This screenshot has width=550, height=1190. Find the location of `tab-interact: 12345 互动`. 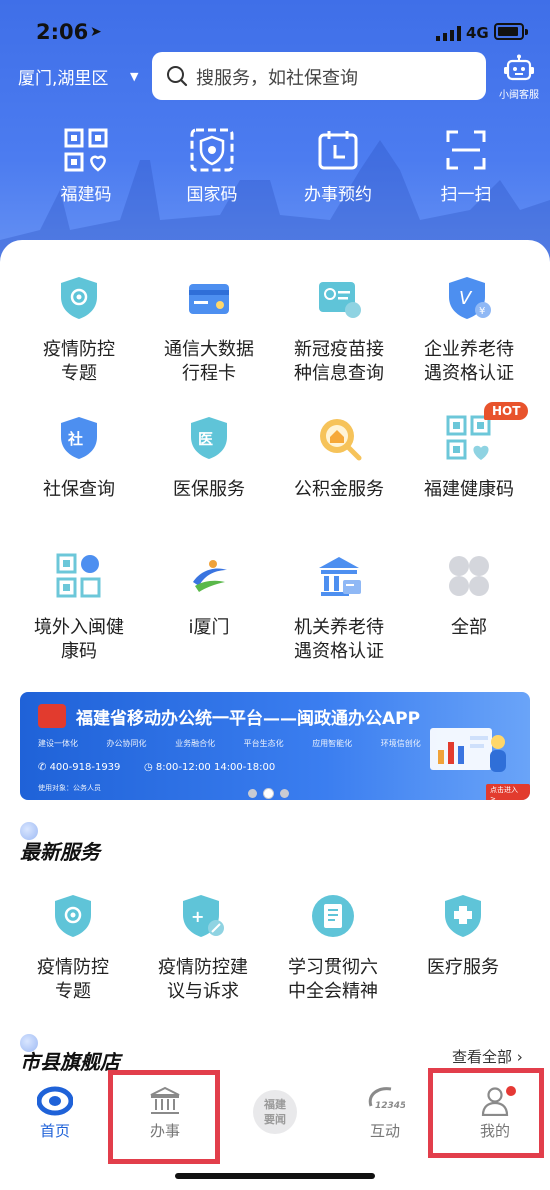

tab-interact: 12345 互动 is located at coordinates (385, 1113).